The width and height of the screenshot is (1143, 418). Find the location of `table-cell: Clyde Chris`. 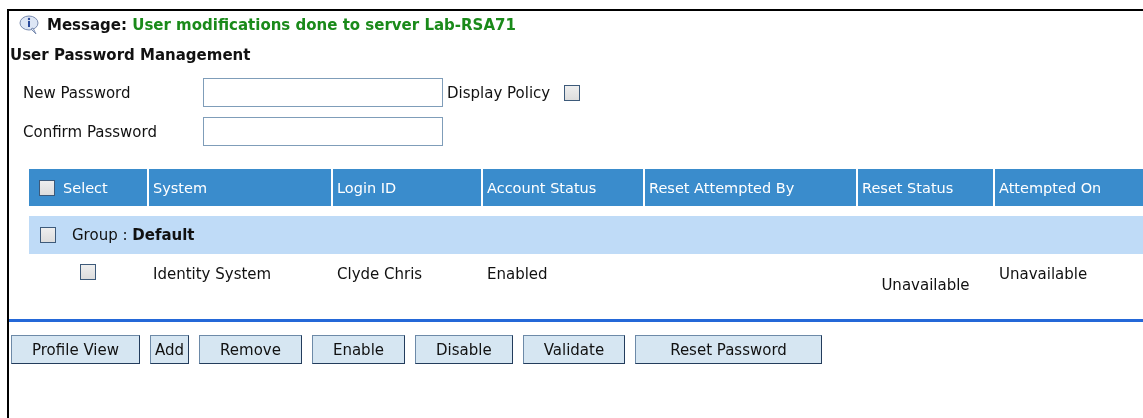

table-cell: Clyde Chris is located at coordinates (380, 274).